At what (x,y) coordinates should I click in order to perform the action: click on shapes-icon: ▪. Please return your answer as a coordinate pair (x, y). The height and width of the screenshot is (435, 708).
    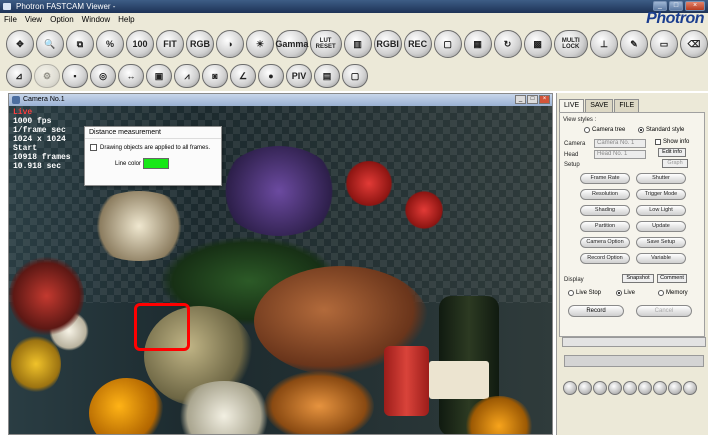
    Looking at the image, I should click on (75, 76).